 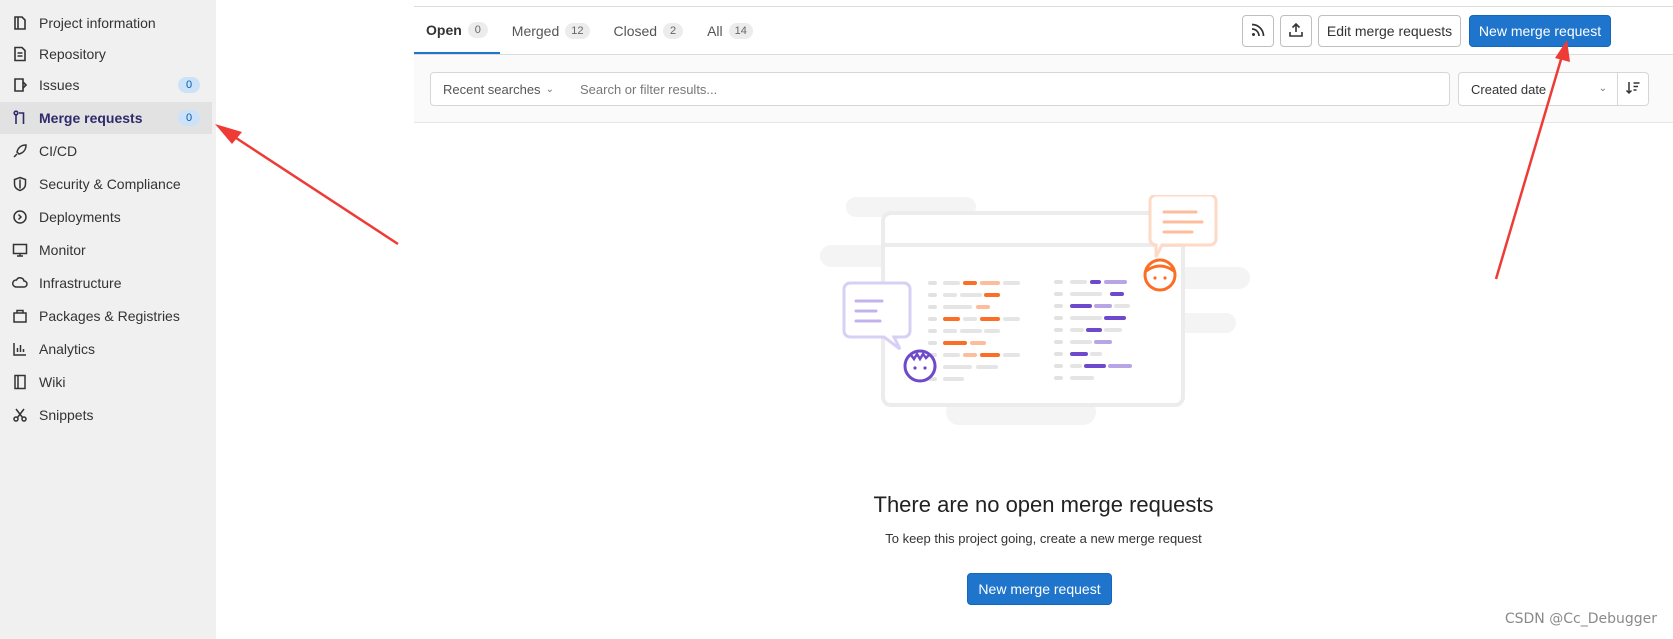 I want to click on sidebar-item-packages-registries: Packages & Registries, so click(x=106, y=316).